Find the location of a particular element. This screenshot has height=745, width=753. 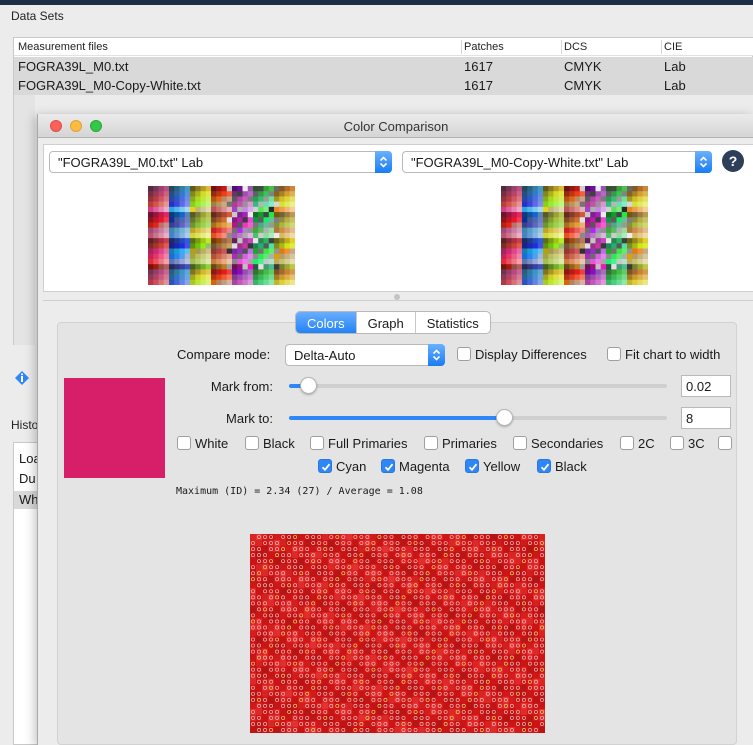

tab-colors: Colors is located at coordinates (326, 322).